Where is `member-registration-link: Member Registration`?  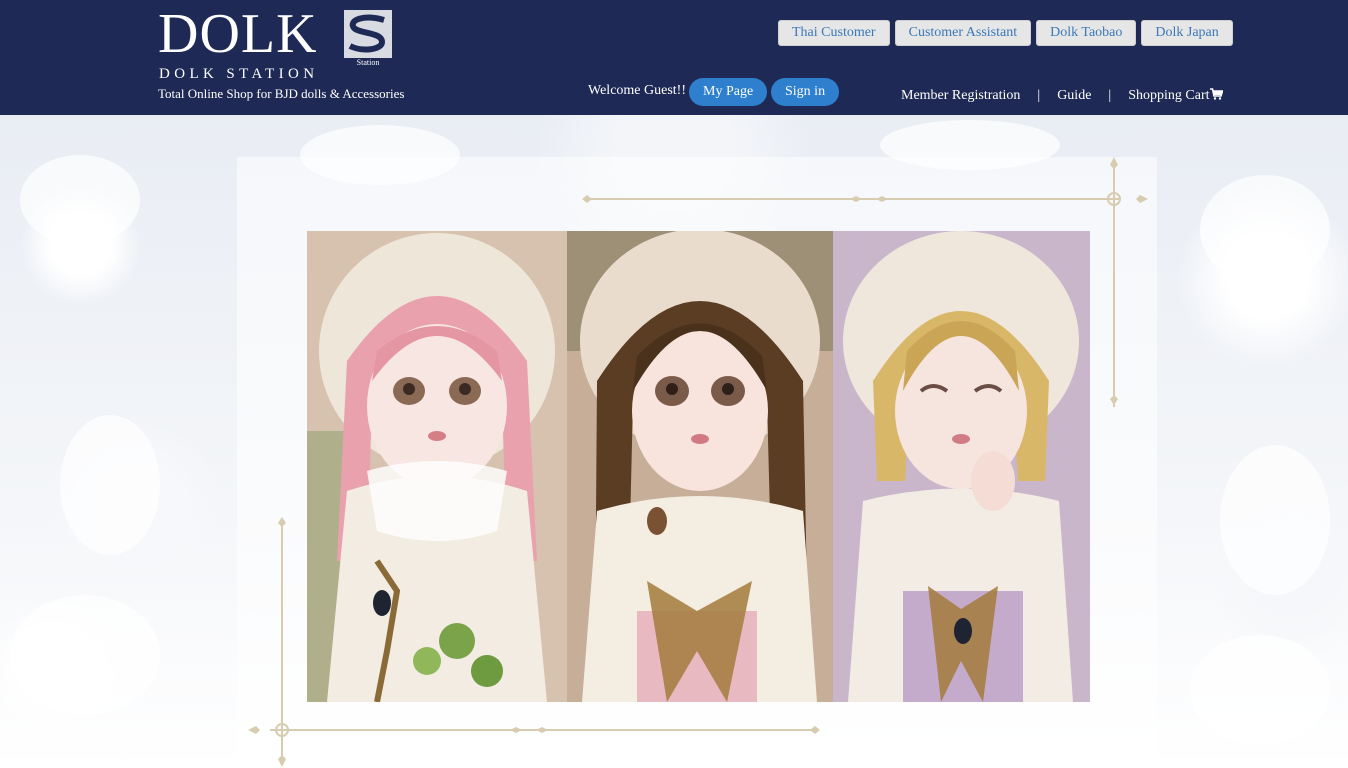
member-registration-link: Member Registration is located at coordinates (960, 96).